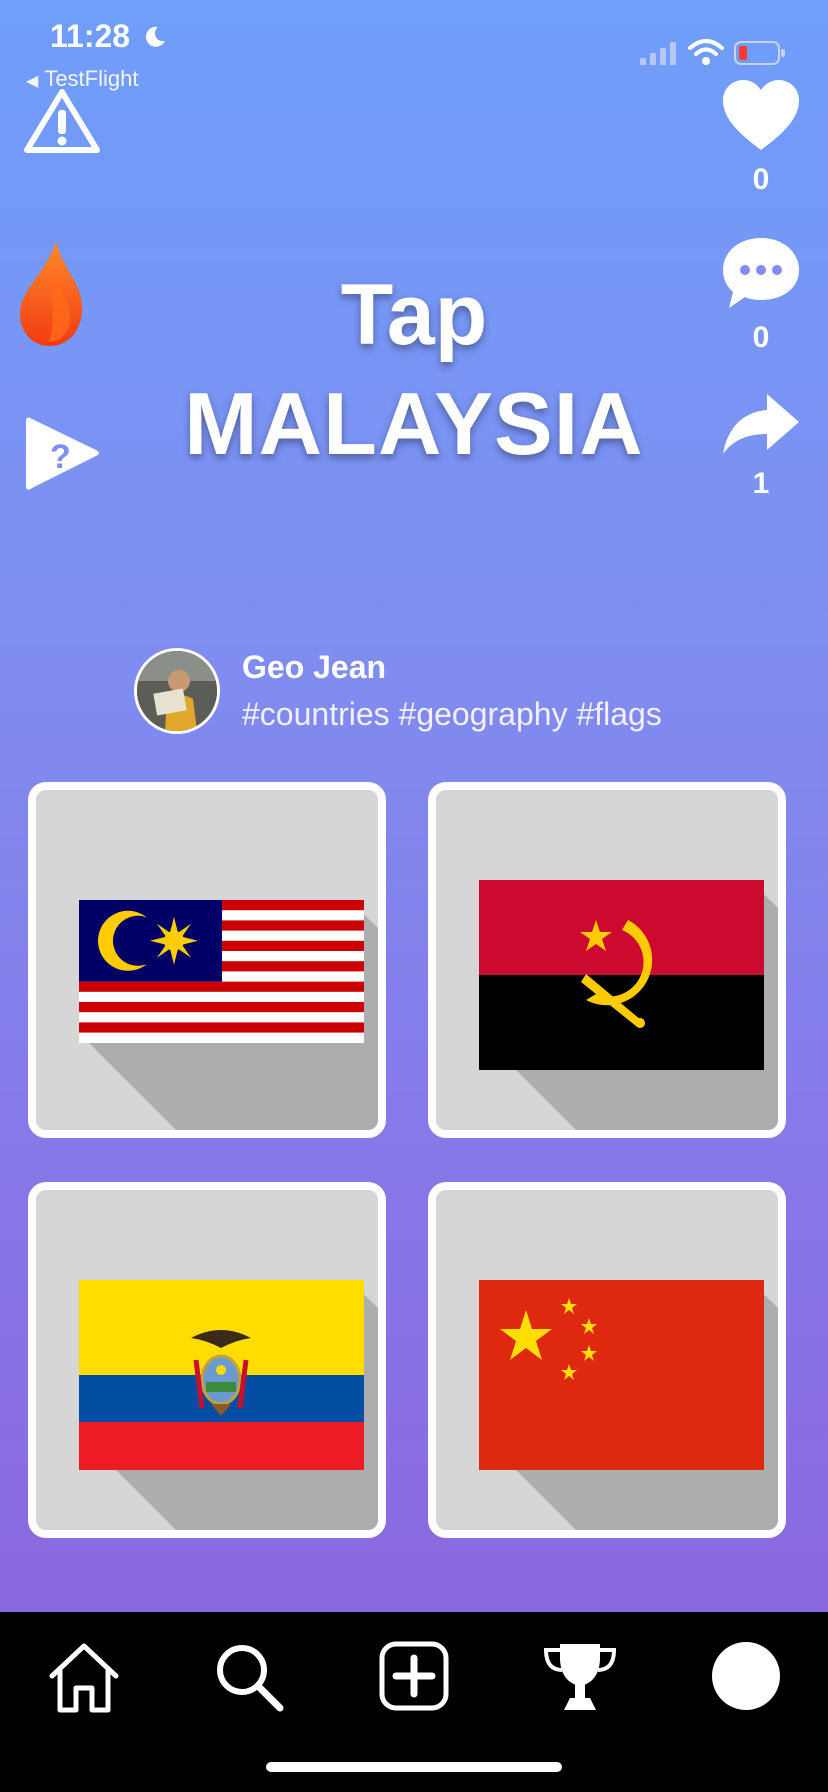  Describe the element at coordinates (414, 423) in the screenshot. I see `prompt-country: MALAYSIA` at that location.